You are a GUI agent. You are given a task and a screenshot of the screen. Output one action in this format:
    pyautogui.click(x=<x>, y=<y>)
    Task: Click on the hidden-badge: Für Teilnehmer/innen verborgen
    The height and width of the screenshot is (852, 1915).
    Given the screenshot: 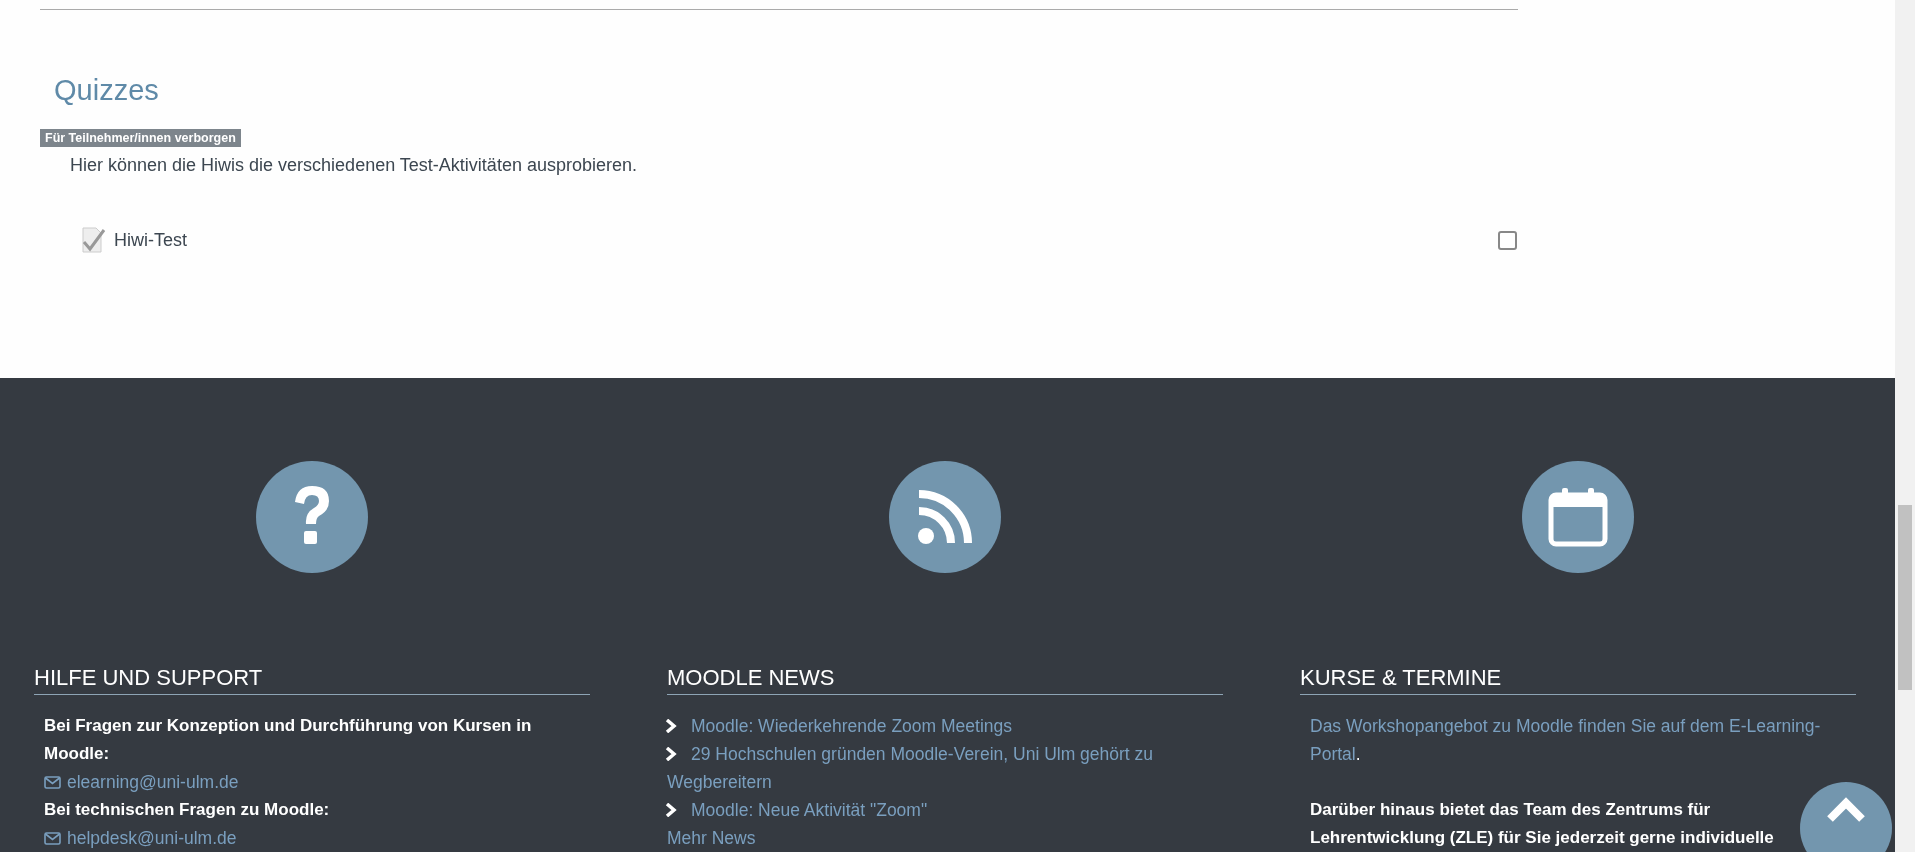 What is the action you would take?
    pyautogui.click(x=140, y=138)
    